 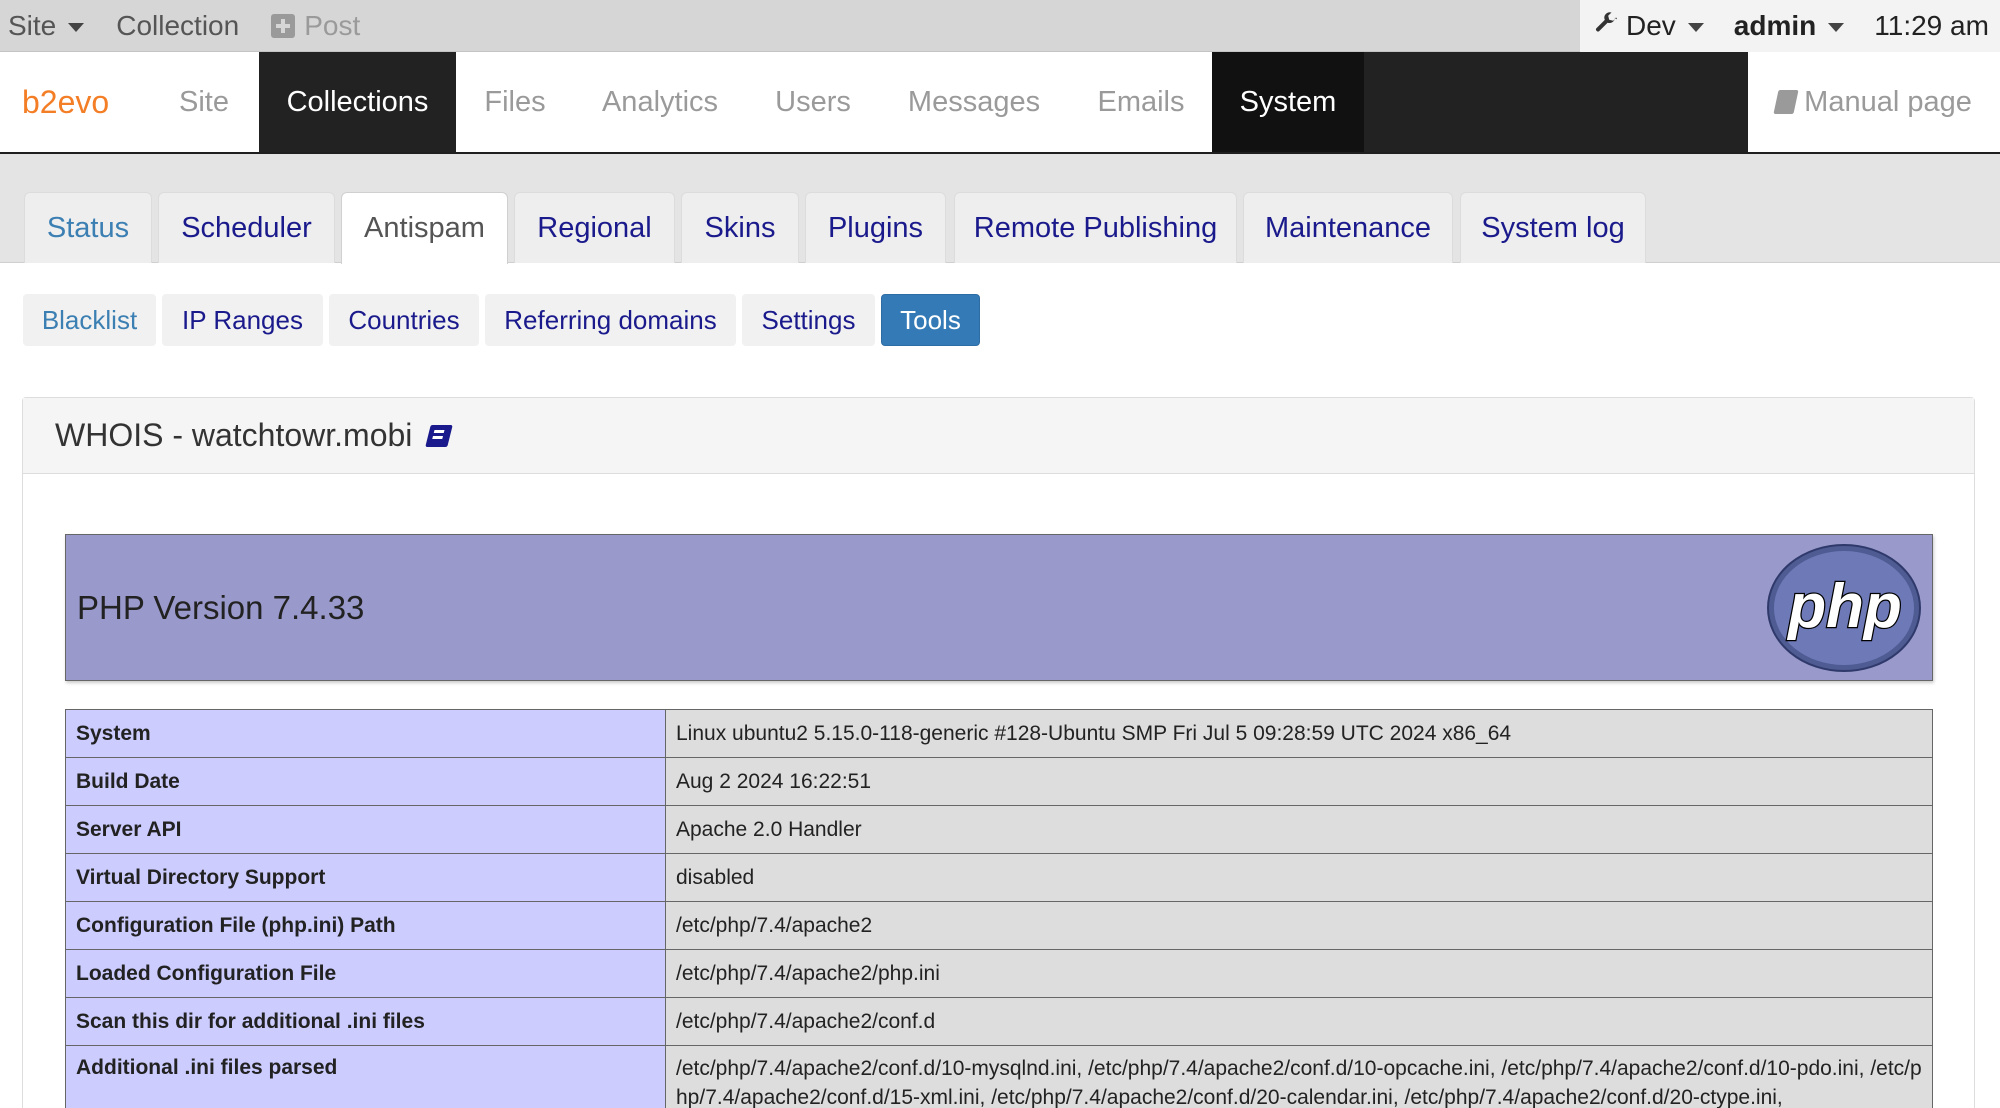 What do you see at coordinates (808, 320) in the screenshot?
I see `subtab-settings: Settings` at bounding box center [808, 320].